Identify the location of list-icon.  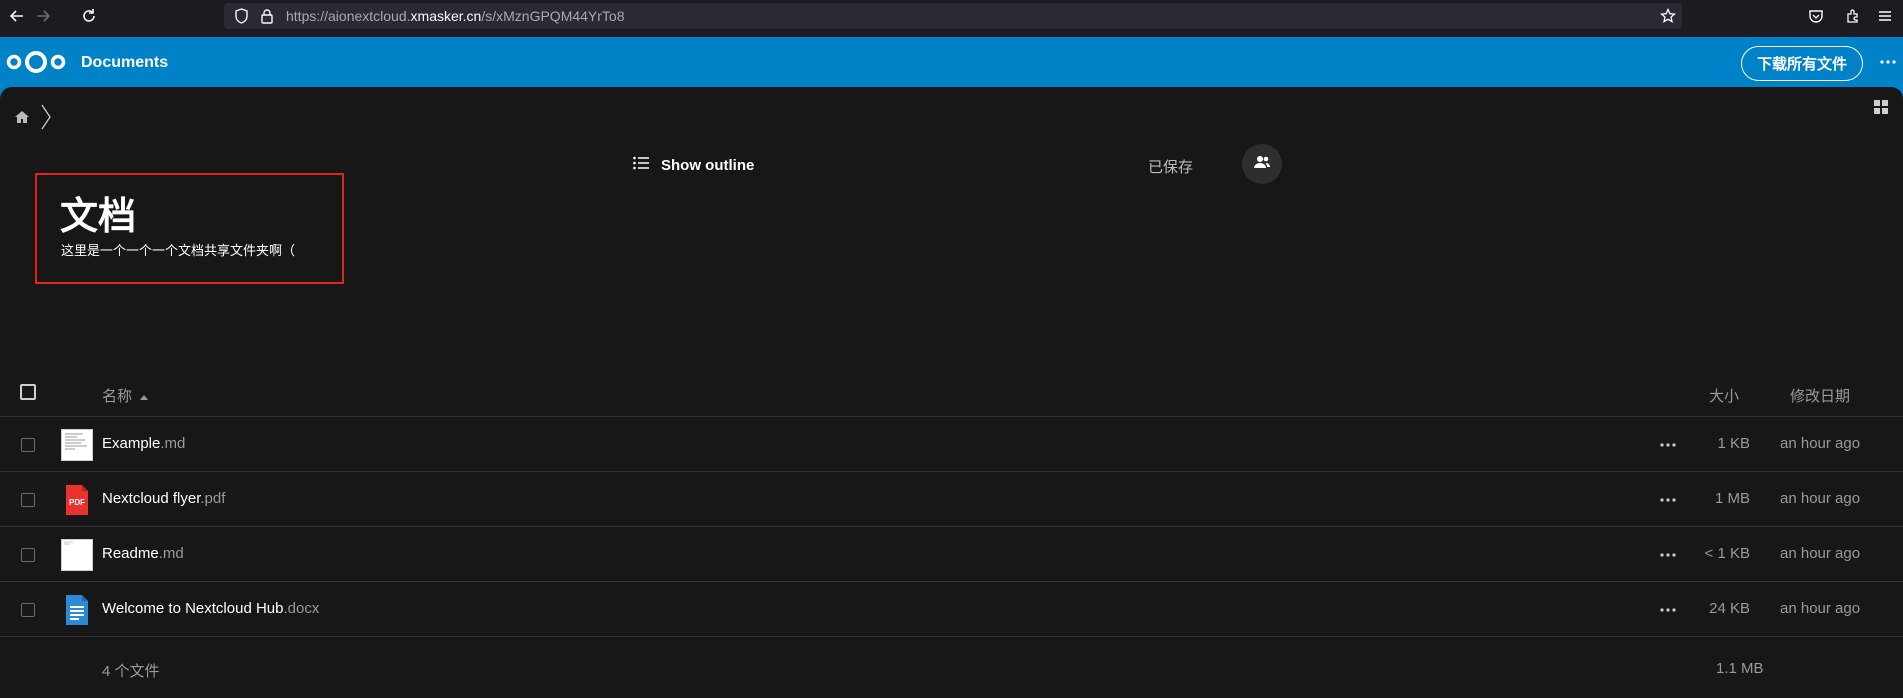
(641, 165).